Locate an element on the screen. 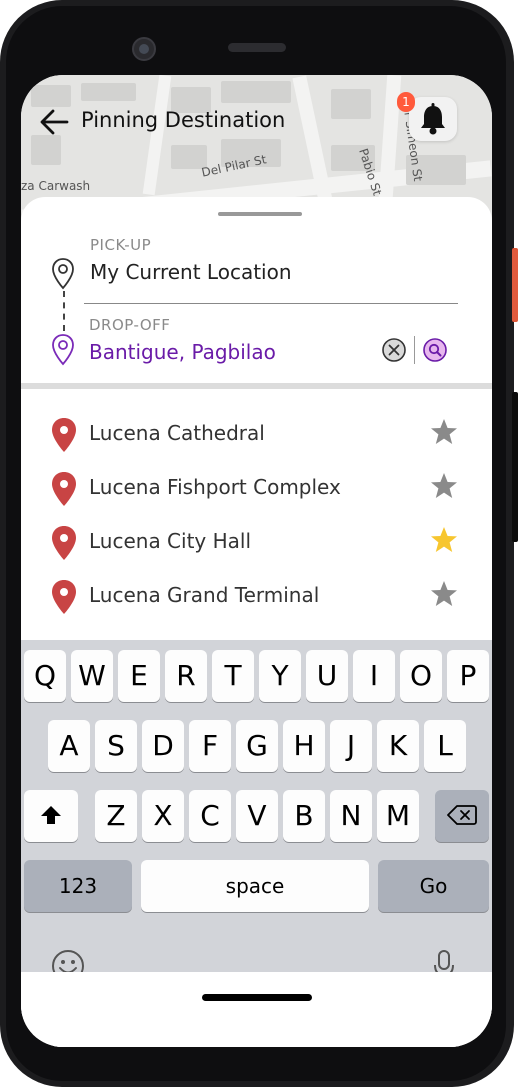 Image resolution: width=518 pixels, height=1089 pixels. place-name: Lucena Fishport Complex is located at coordinates (215, 487).